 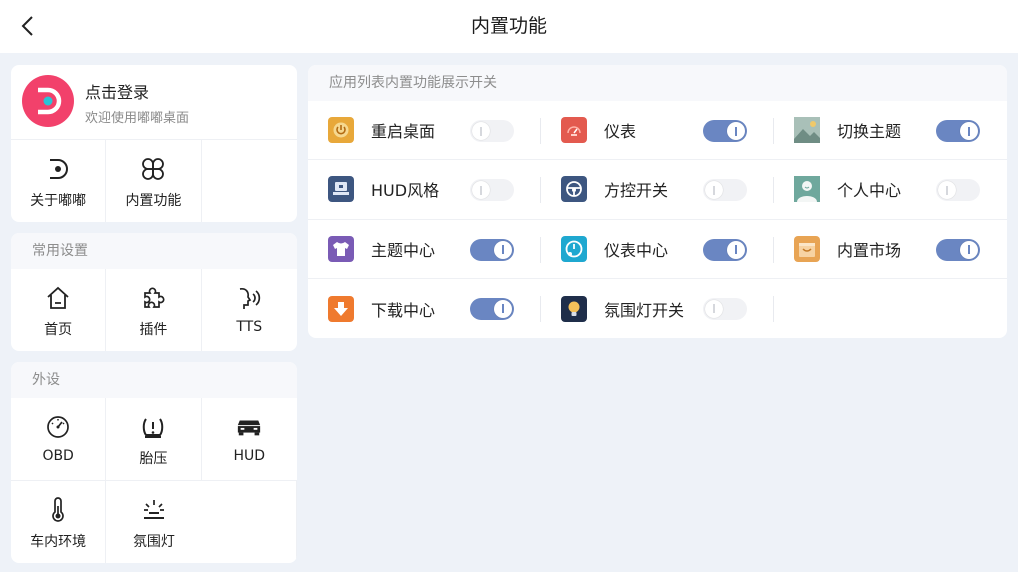 I want to click on menu-label: 车内环境, so click(x=58, y=542).